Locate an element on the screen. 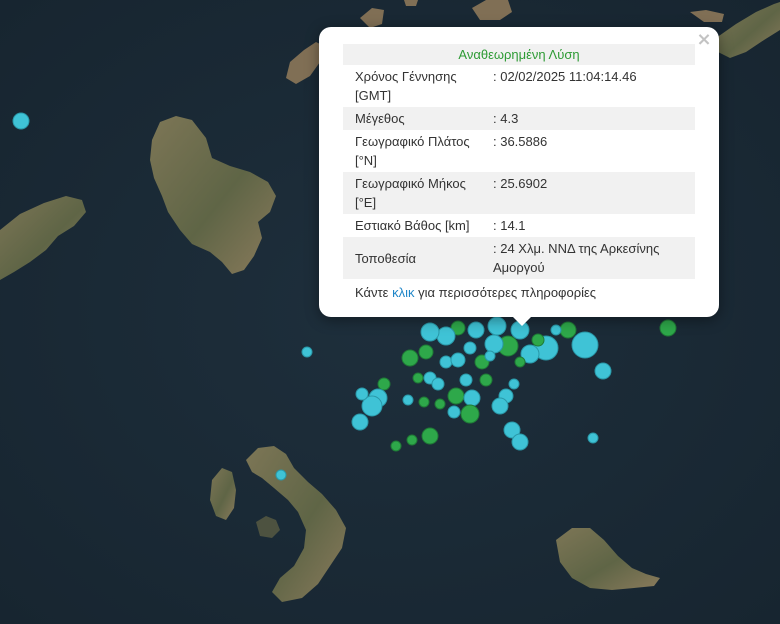 This screenshot has height=624, width=780. info-row-longitude: Γεωγραφικό Μήκος [°E] : 25.6902 is located at coordinates (519, 193).